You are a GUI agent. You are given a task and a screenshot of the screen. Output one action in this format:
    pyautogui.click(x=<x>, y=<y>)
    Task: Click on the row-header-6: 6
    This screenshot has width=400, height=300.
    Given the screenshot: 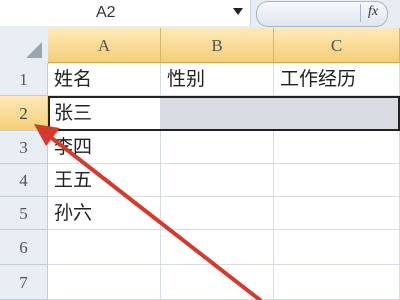 What is the action you would take?
    pyautogui.click(x=24, y=247)
    